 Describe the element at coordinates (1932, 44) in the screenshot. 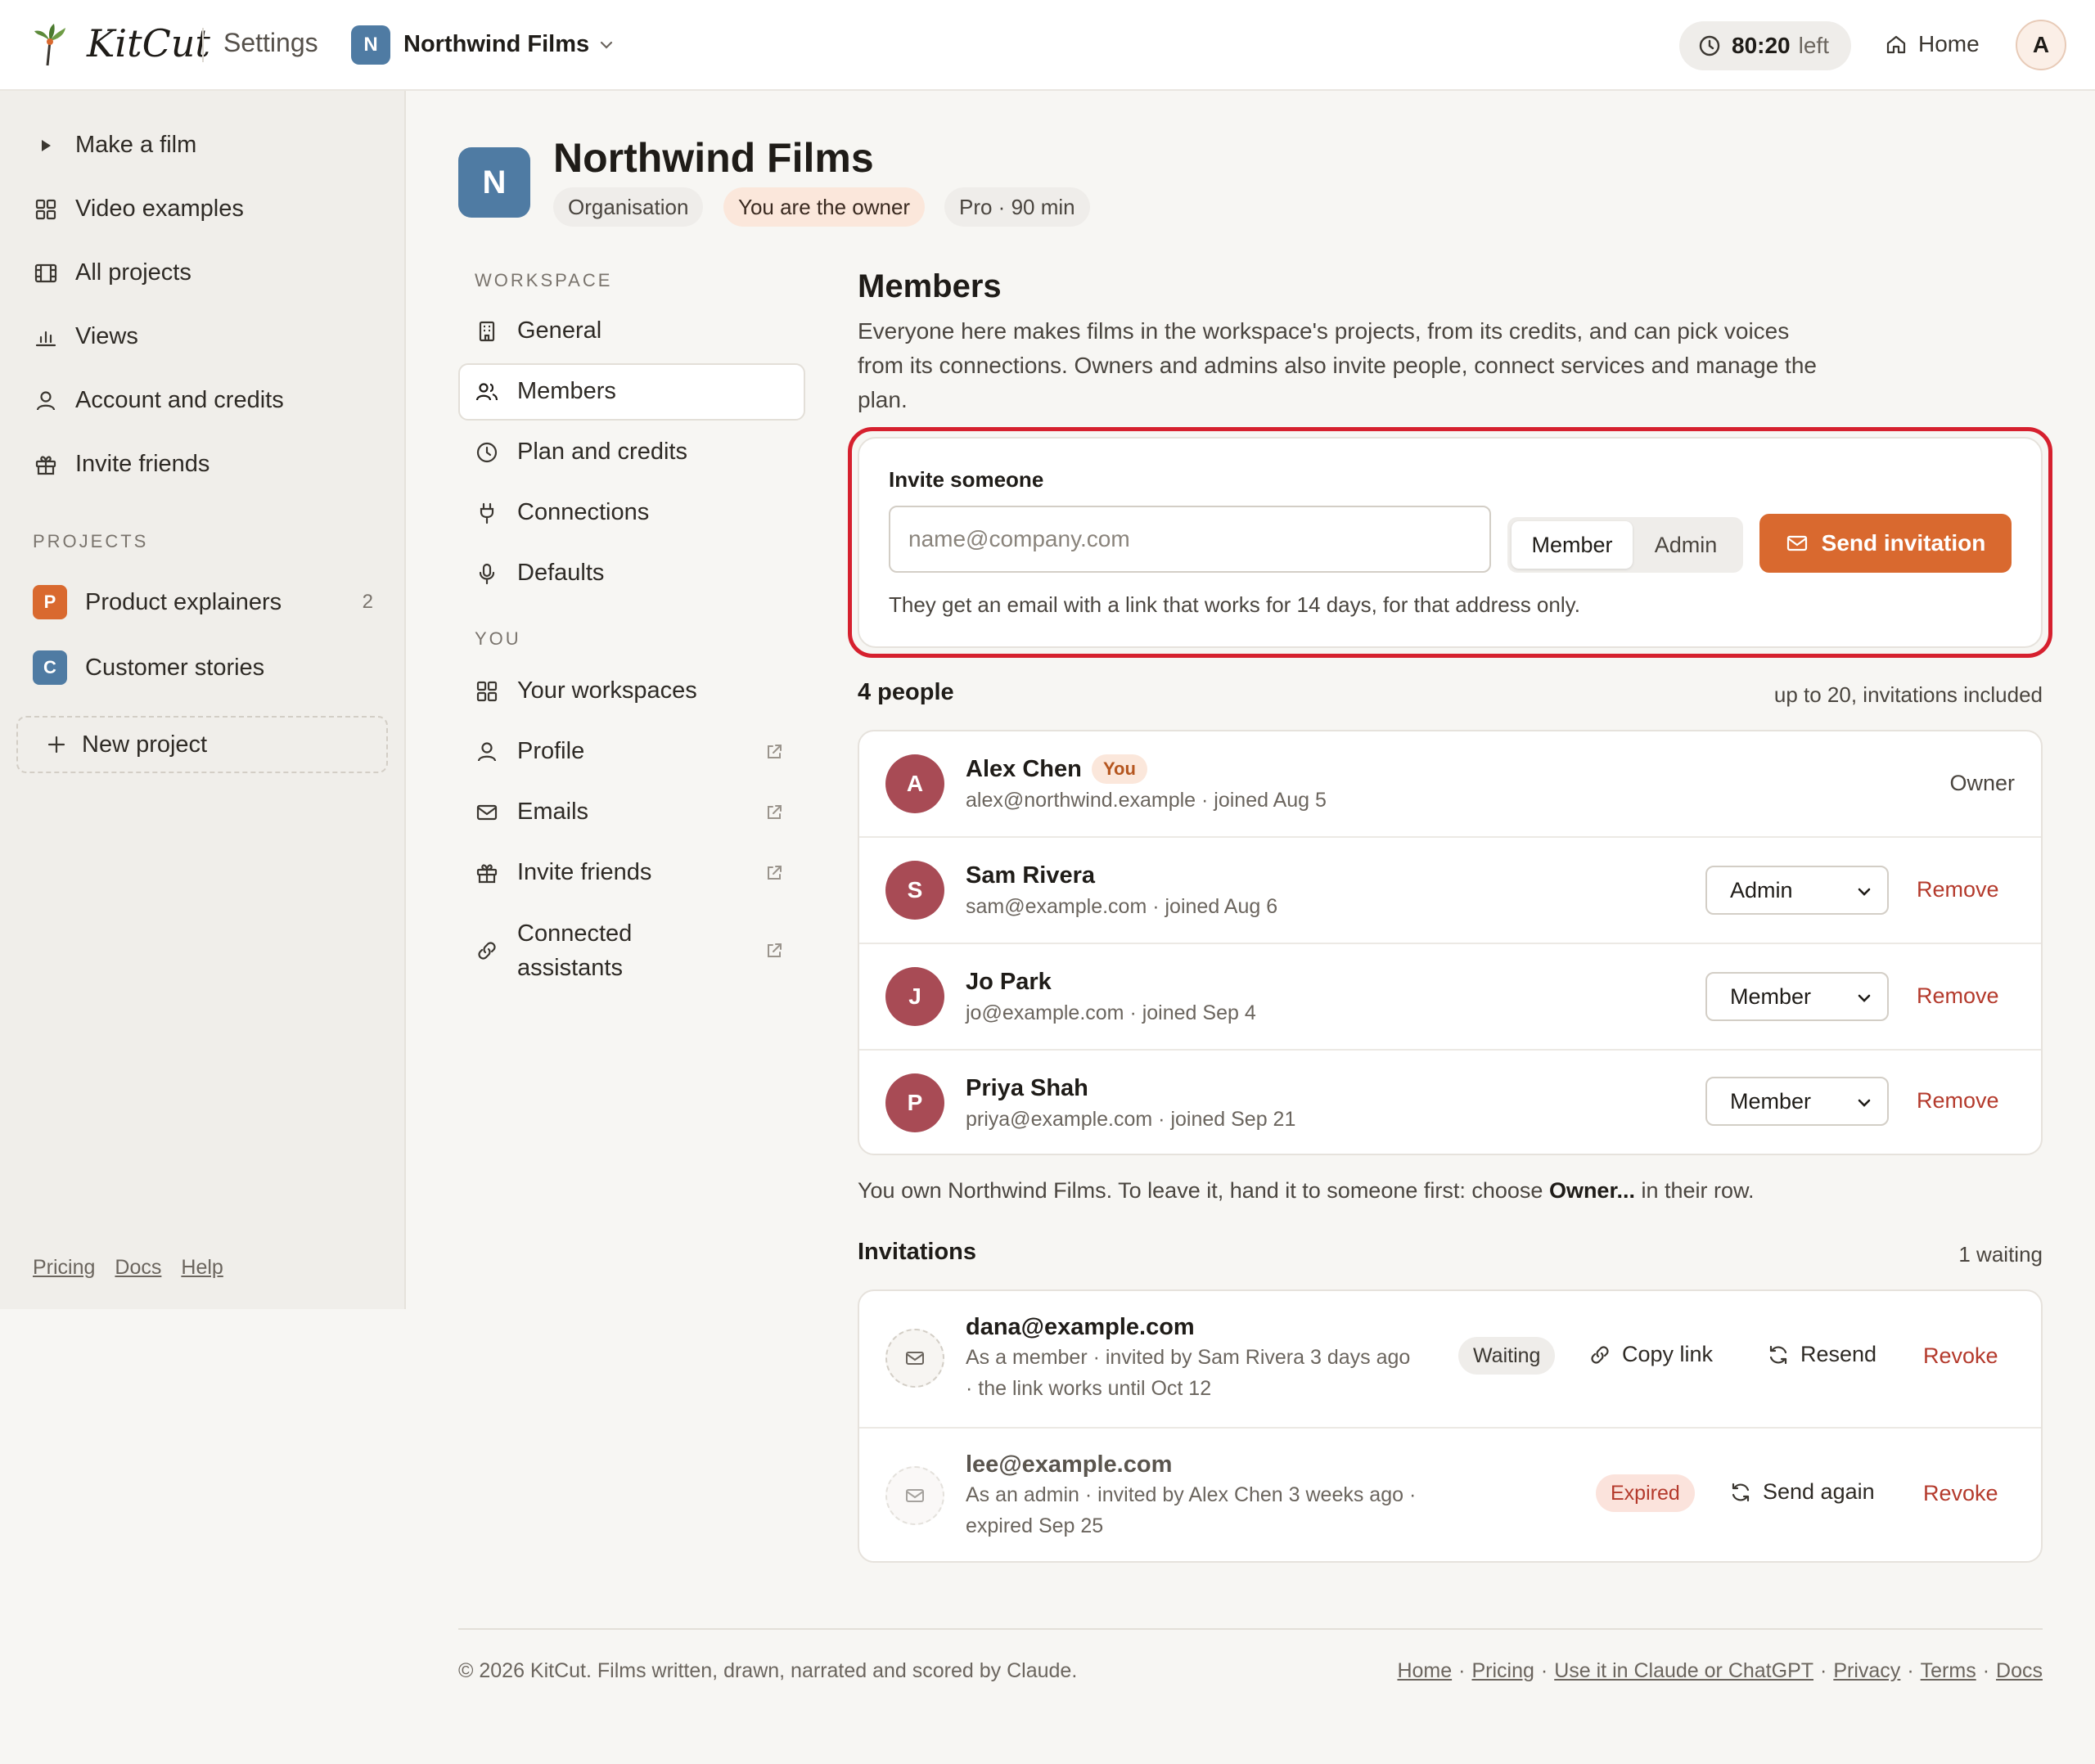

I see `home-link: Home` at that location.